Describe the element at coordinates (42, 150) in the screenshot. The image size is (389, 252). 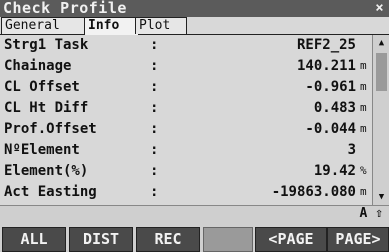
I see `row-label: NºElement` at that location.